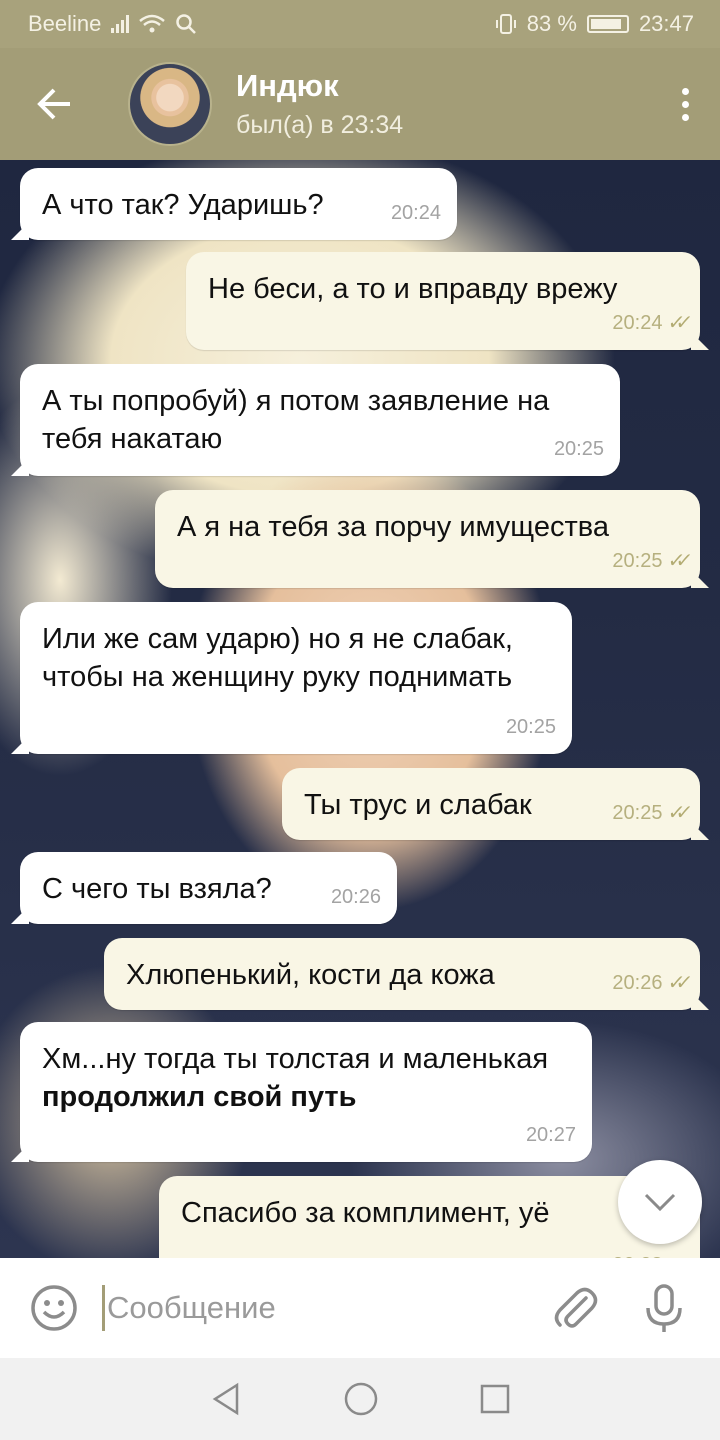  Describe the element at coordinates (54, 1308) in the screenshot. I see `smiley-icon` at that location.